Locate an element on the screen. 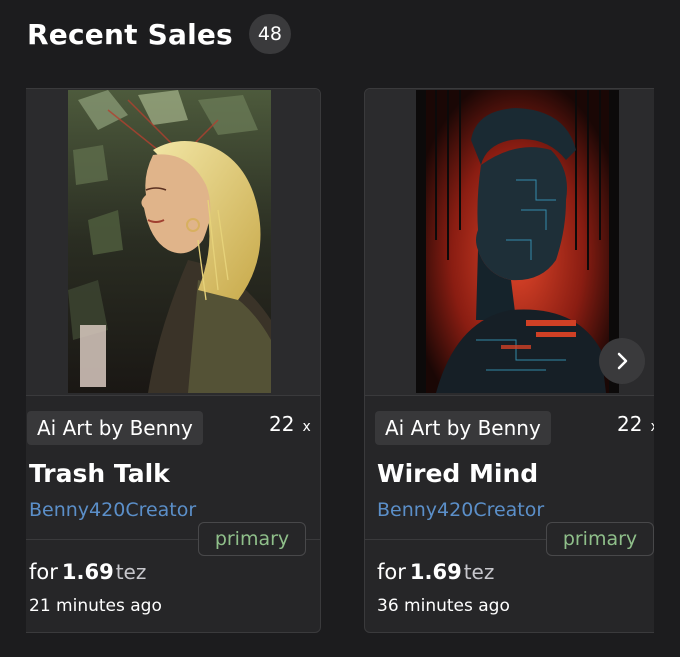 This screenshot has height=657, width=680. sales-count-badge: 48 is located at coordinates (269, 34).